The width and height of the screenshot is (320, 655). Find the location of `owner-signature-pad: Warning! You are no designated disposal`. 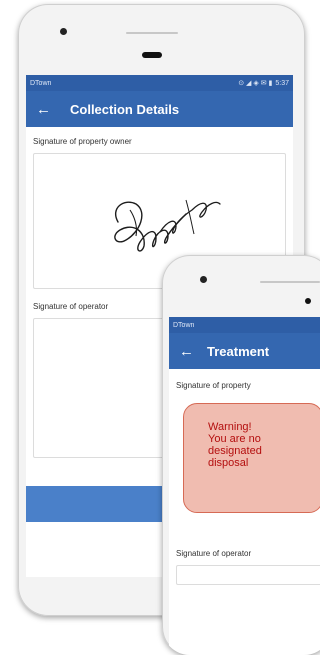

owner-signature-pad: Warning! You are no designated disposal is located at coordinates (248, 470).